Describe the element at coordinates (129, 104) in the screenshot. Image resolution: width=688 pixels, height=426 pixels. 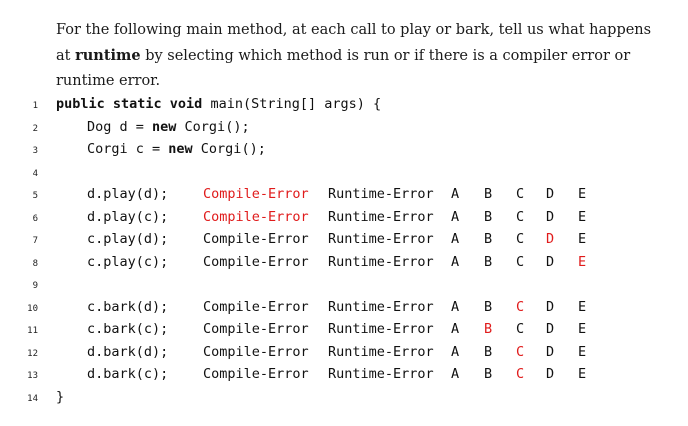
I see `signature-keywords: public static void` at that location.